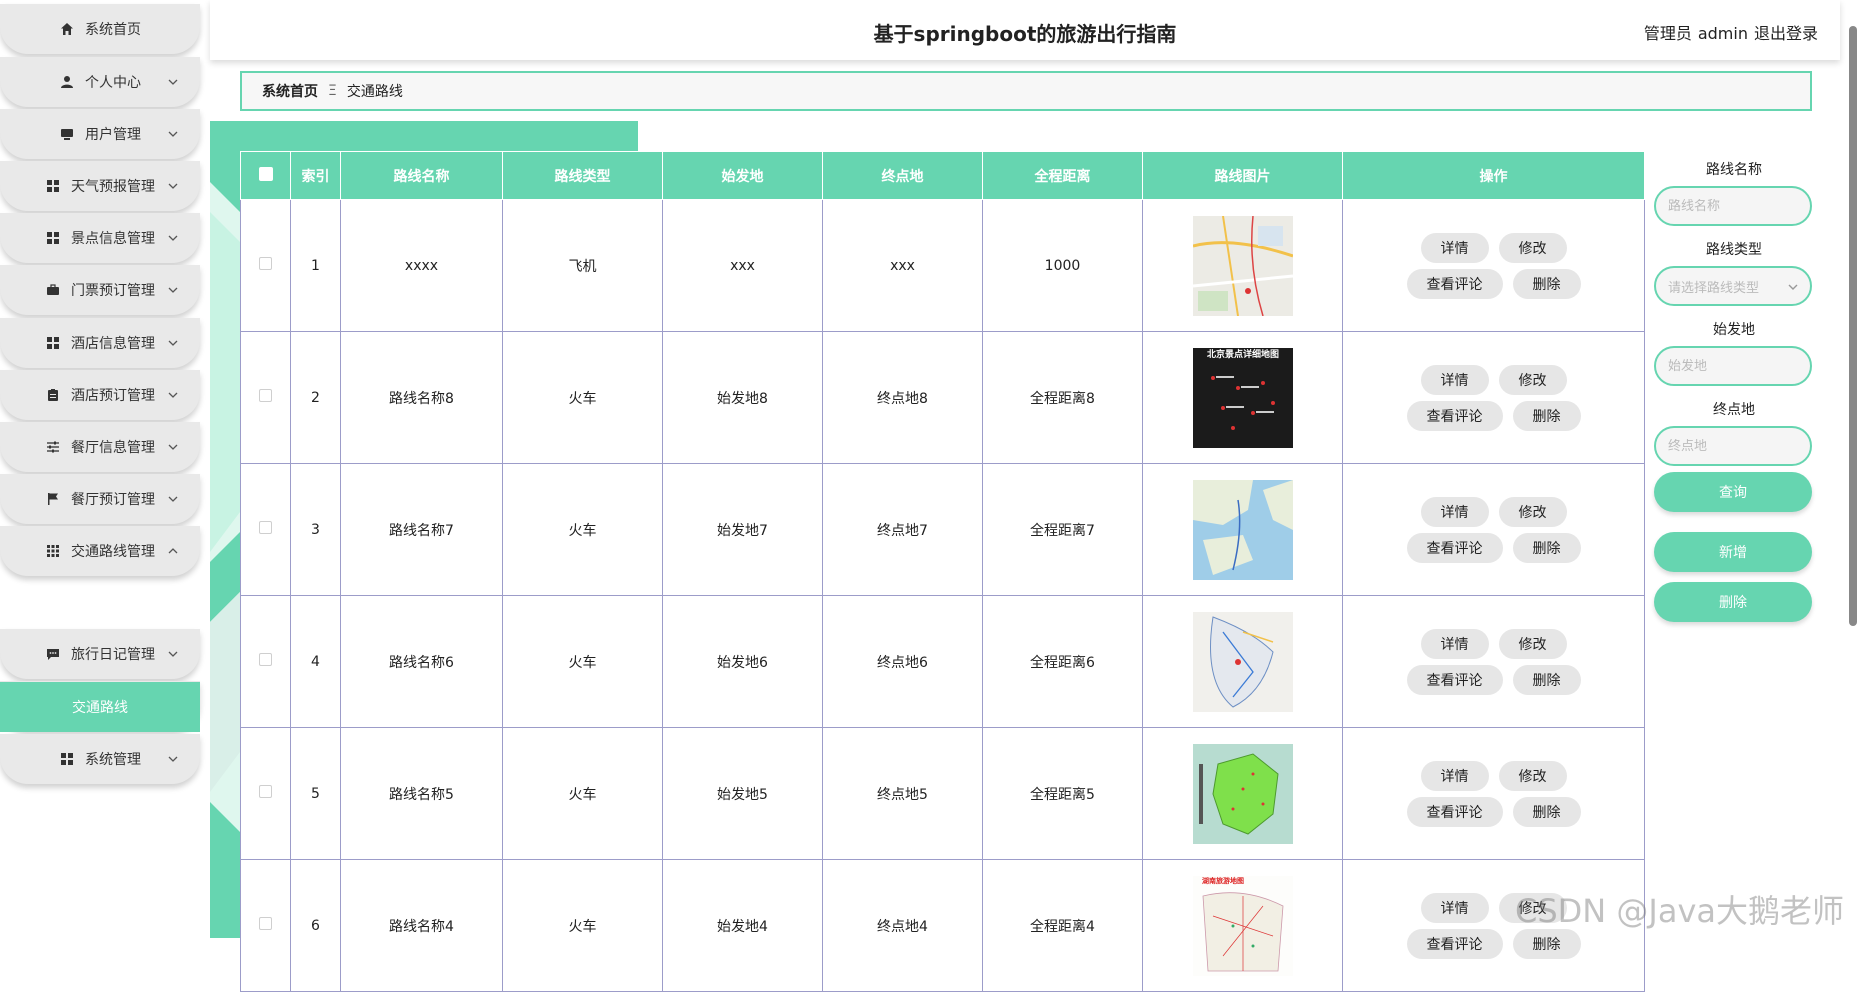  Describe the element at coordinates (53, 395) in the screenshot. I see `clipboard-icon` at that location.